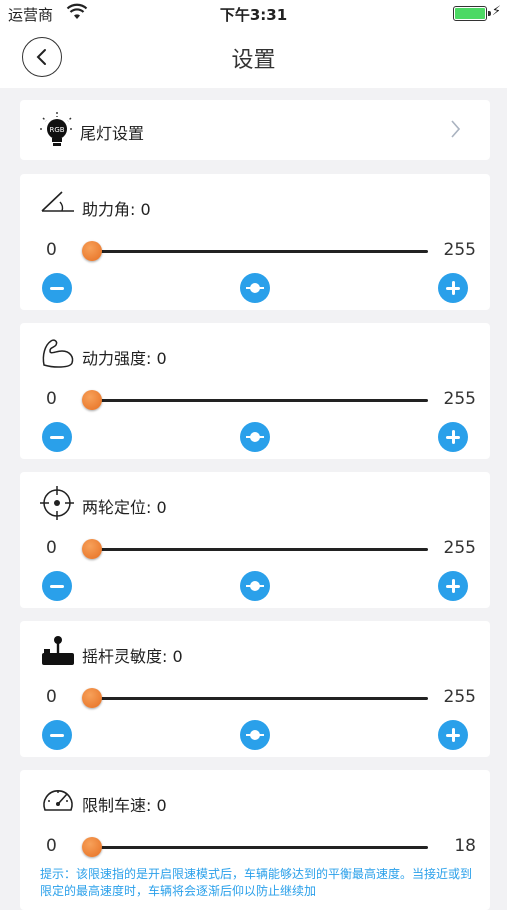 This screenshot has width=507, height=910. I want to click on charging-icon: ⚡, so click(496, 11).